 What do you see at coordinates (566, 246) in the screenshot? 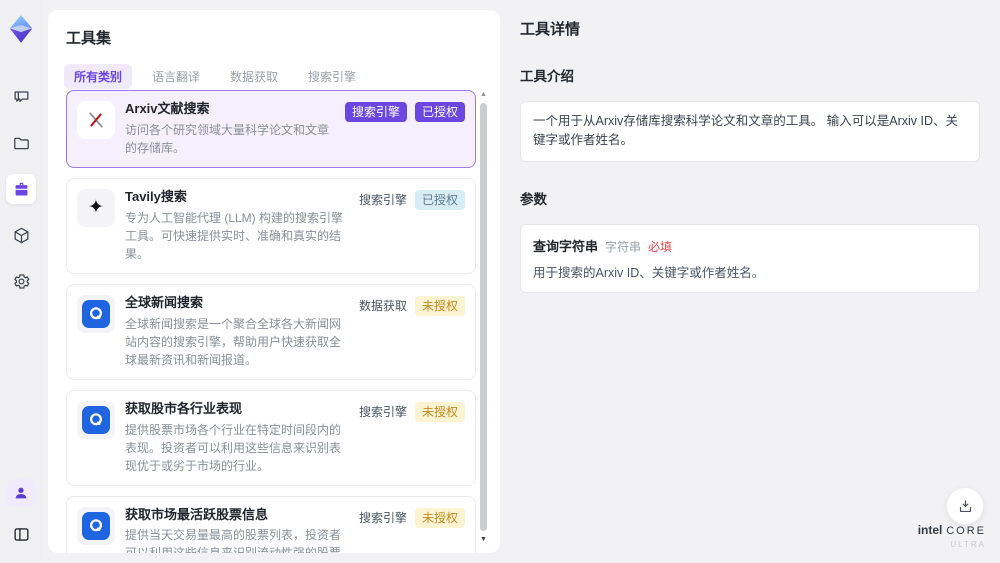
I see `param-name: 查询字符串` at bounding box center [566, 246].